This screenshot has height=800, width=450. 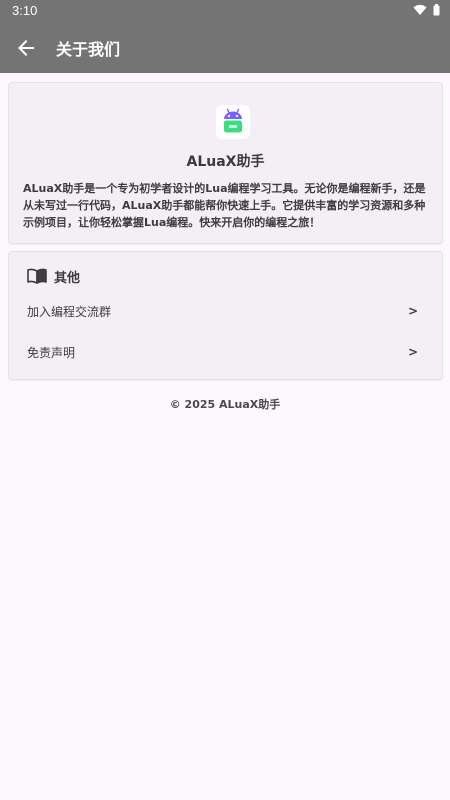 What do you see at coordinates (225, 311) in the screenshot?
I see `join-group-item: 加入编程交流群 >` at bounding box center [225, 311].